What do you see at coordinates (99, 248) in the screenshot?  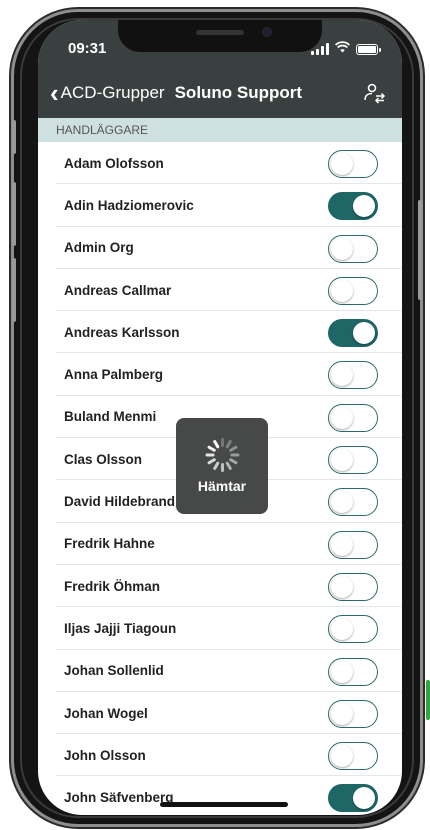 I see `agent-name: Admin Org` at bounding box center [99, 248].